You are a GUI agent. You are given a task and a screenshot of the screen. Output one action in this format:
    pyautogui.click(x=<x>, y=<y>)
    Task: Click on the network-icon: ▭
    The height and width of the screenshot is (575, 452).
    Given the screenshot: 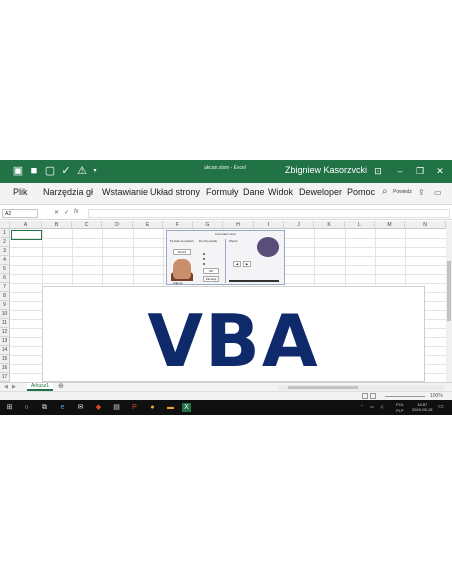 What is the action you would take?
    pyautogui.click(x=372, y=406)
    